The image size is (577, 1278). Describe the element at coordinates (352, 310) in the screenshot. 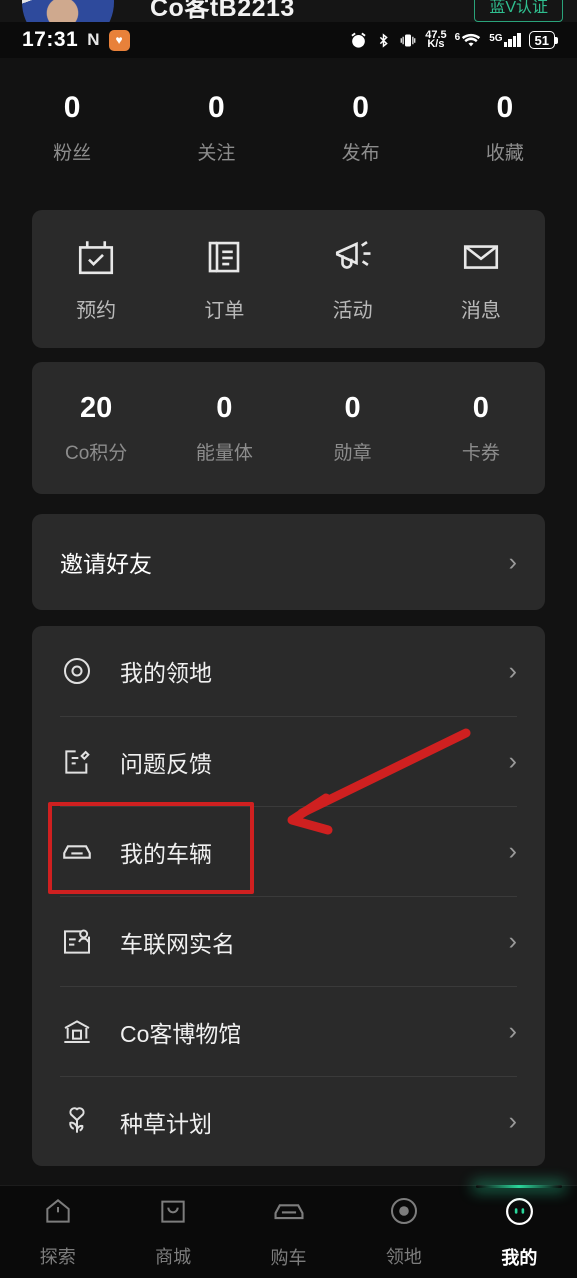

I see `quick-action-label: 活动` at that location.